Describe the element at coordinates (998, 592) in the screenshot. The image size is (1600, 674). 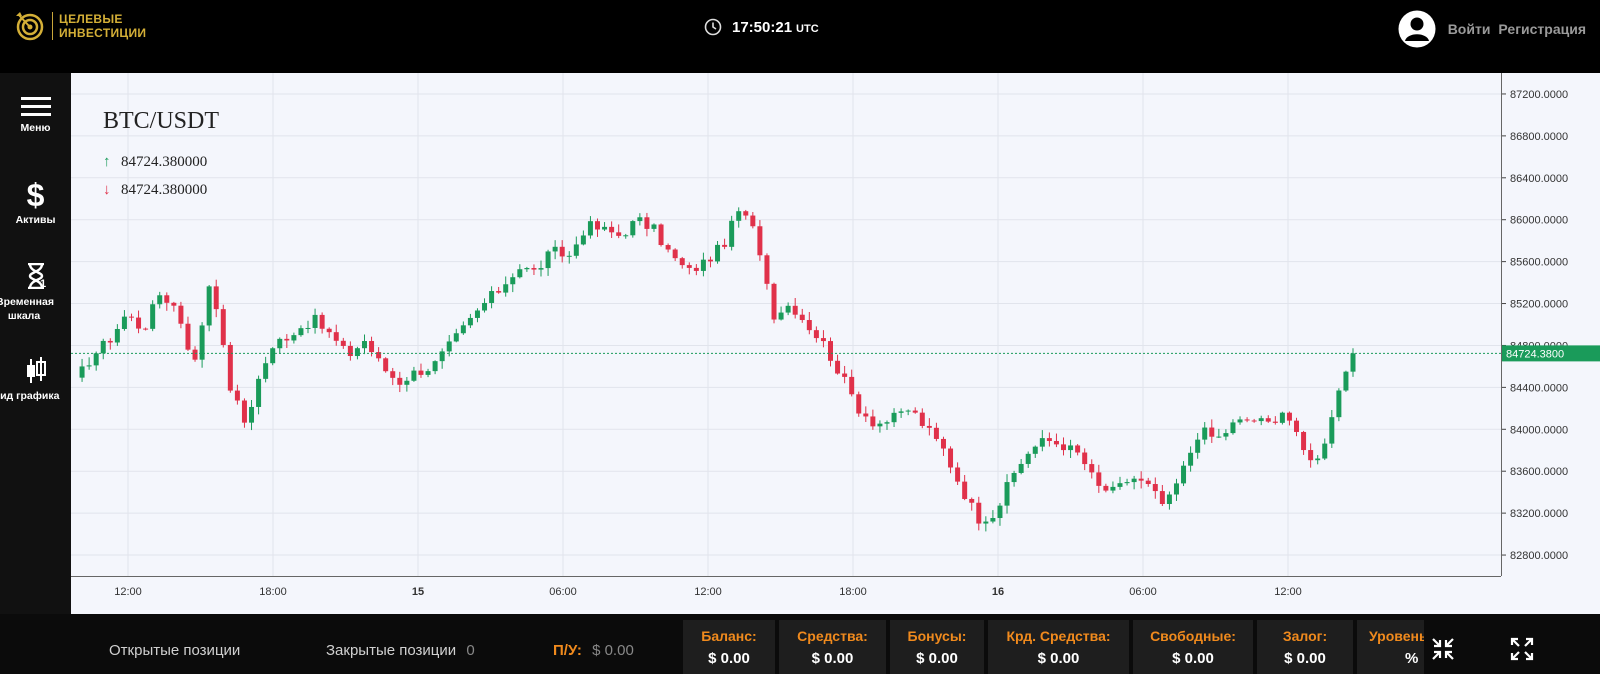
I see `x-axis-tick-label: 16` at that location.